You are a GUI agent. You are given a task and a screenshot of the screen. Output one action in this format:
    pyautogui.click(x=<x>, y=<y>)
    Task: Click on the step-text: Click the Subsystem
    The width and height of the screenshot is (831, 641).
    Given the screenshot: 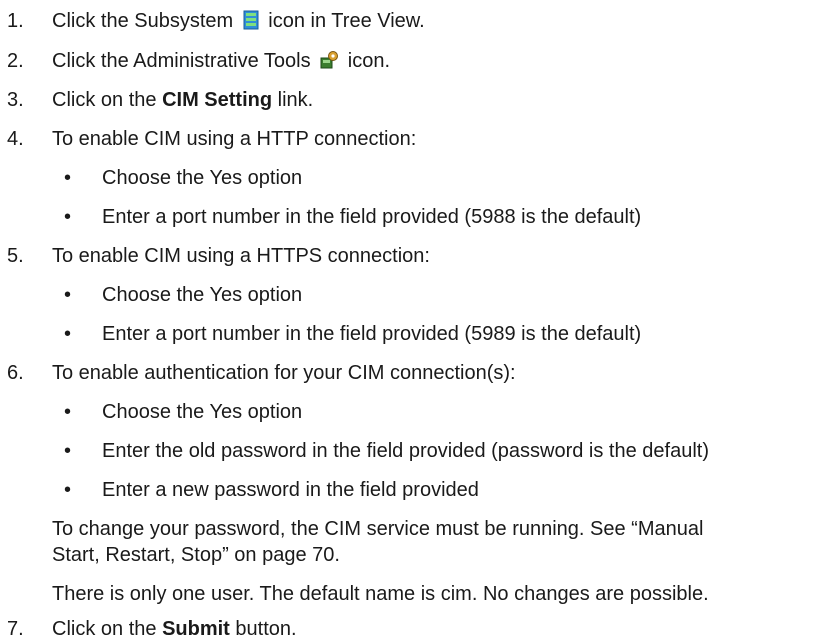 What is the action you would take?
    pyautogui.click(x=143, y=21)
    